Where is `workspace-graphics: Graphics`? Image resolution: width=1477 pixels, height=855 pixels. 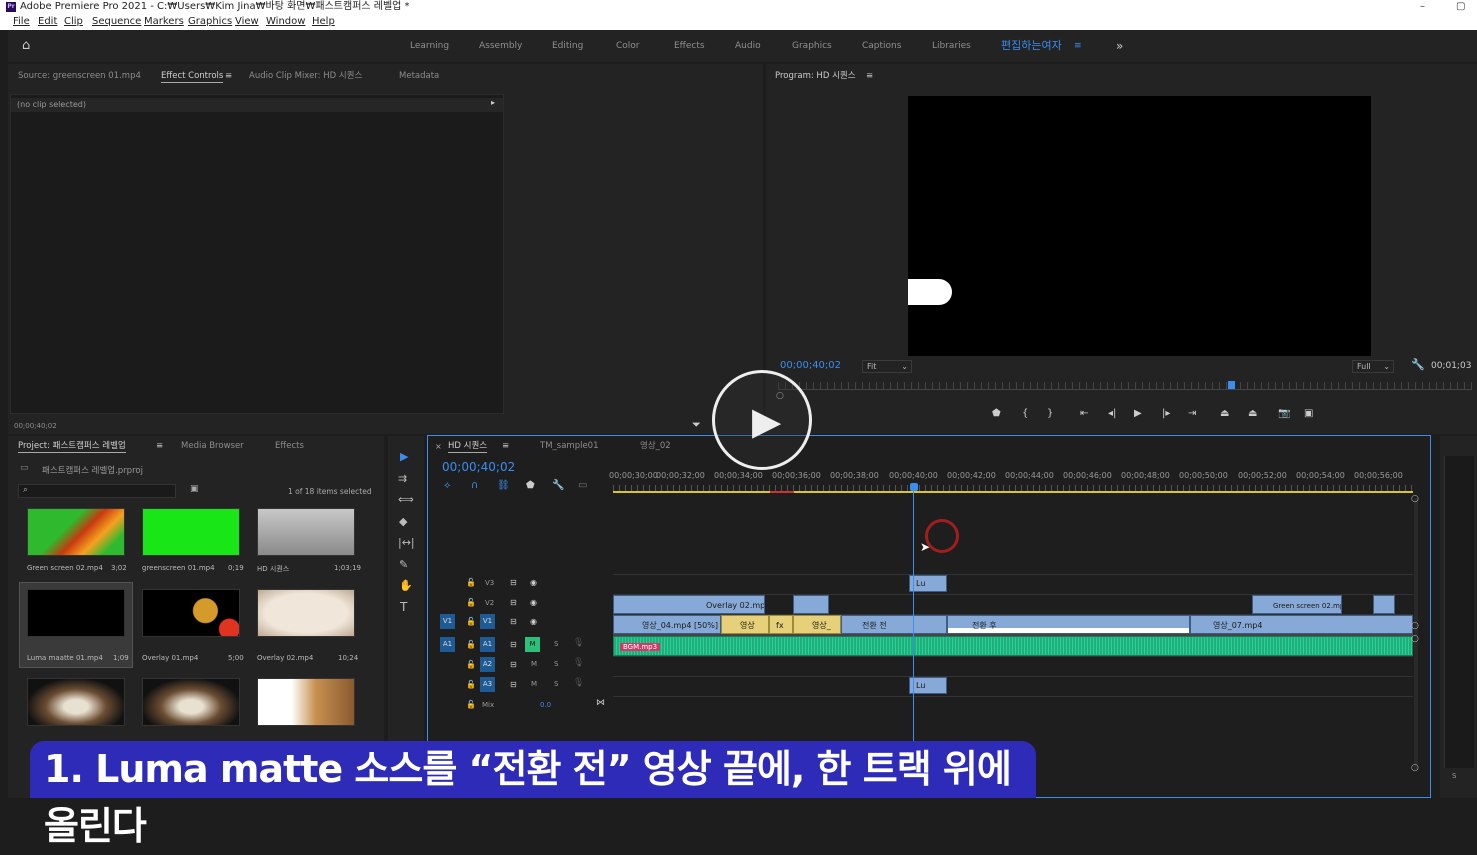
workspace-graphics: Graphics is located at coordinates (812, 46).